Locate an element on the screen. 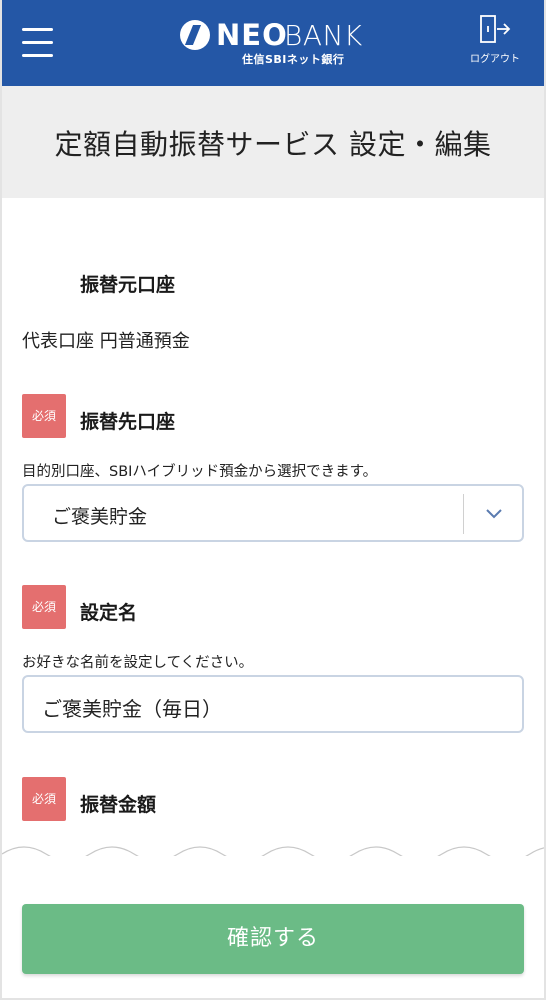  from-account-value: 代表口座 円普通預金 is located at coordinates (106, 341).